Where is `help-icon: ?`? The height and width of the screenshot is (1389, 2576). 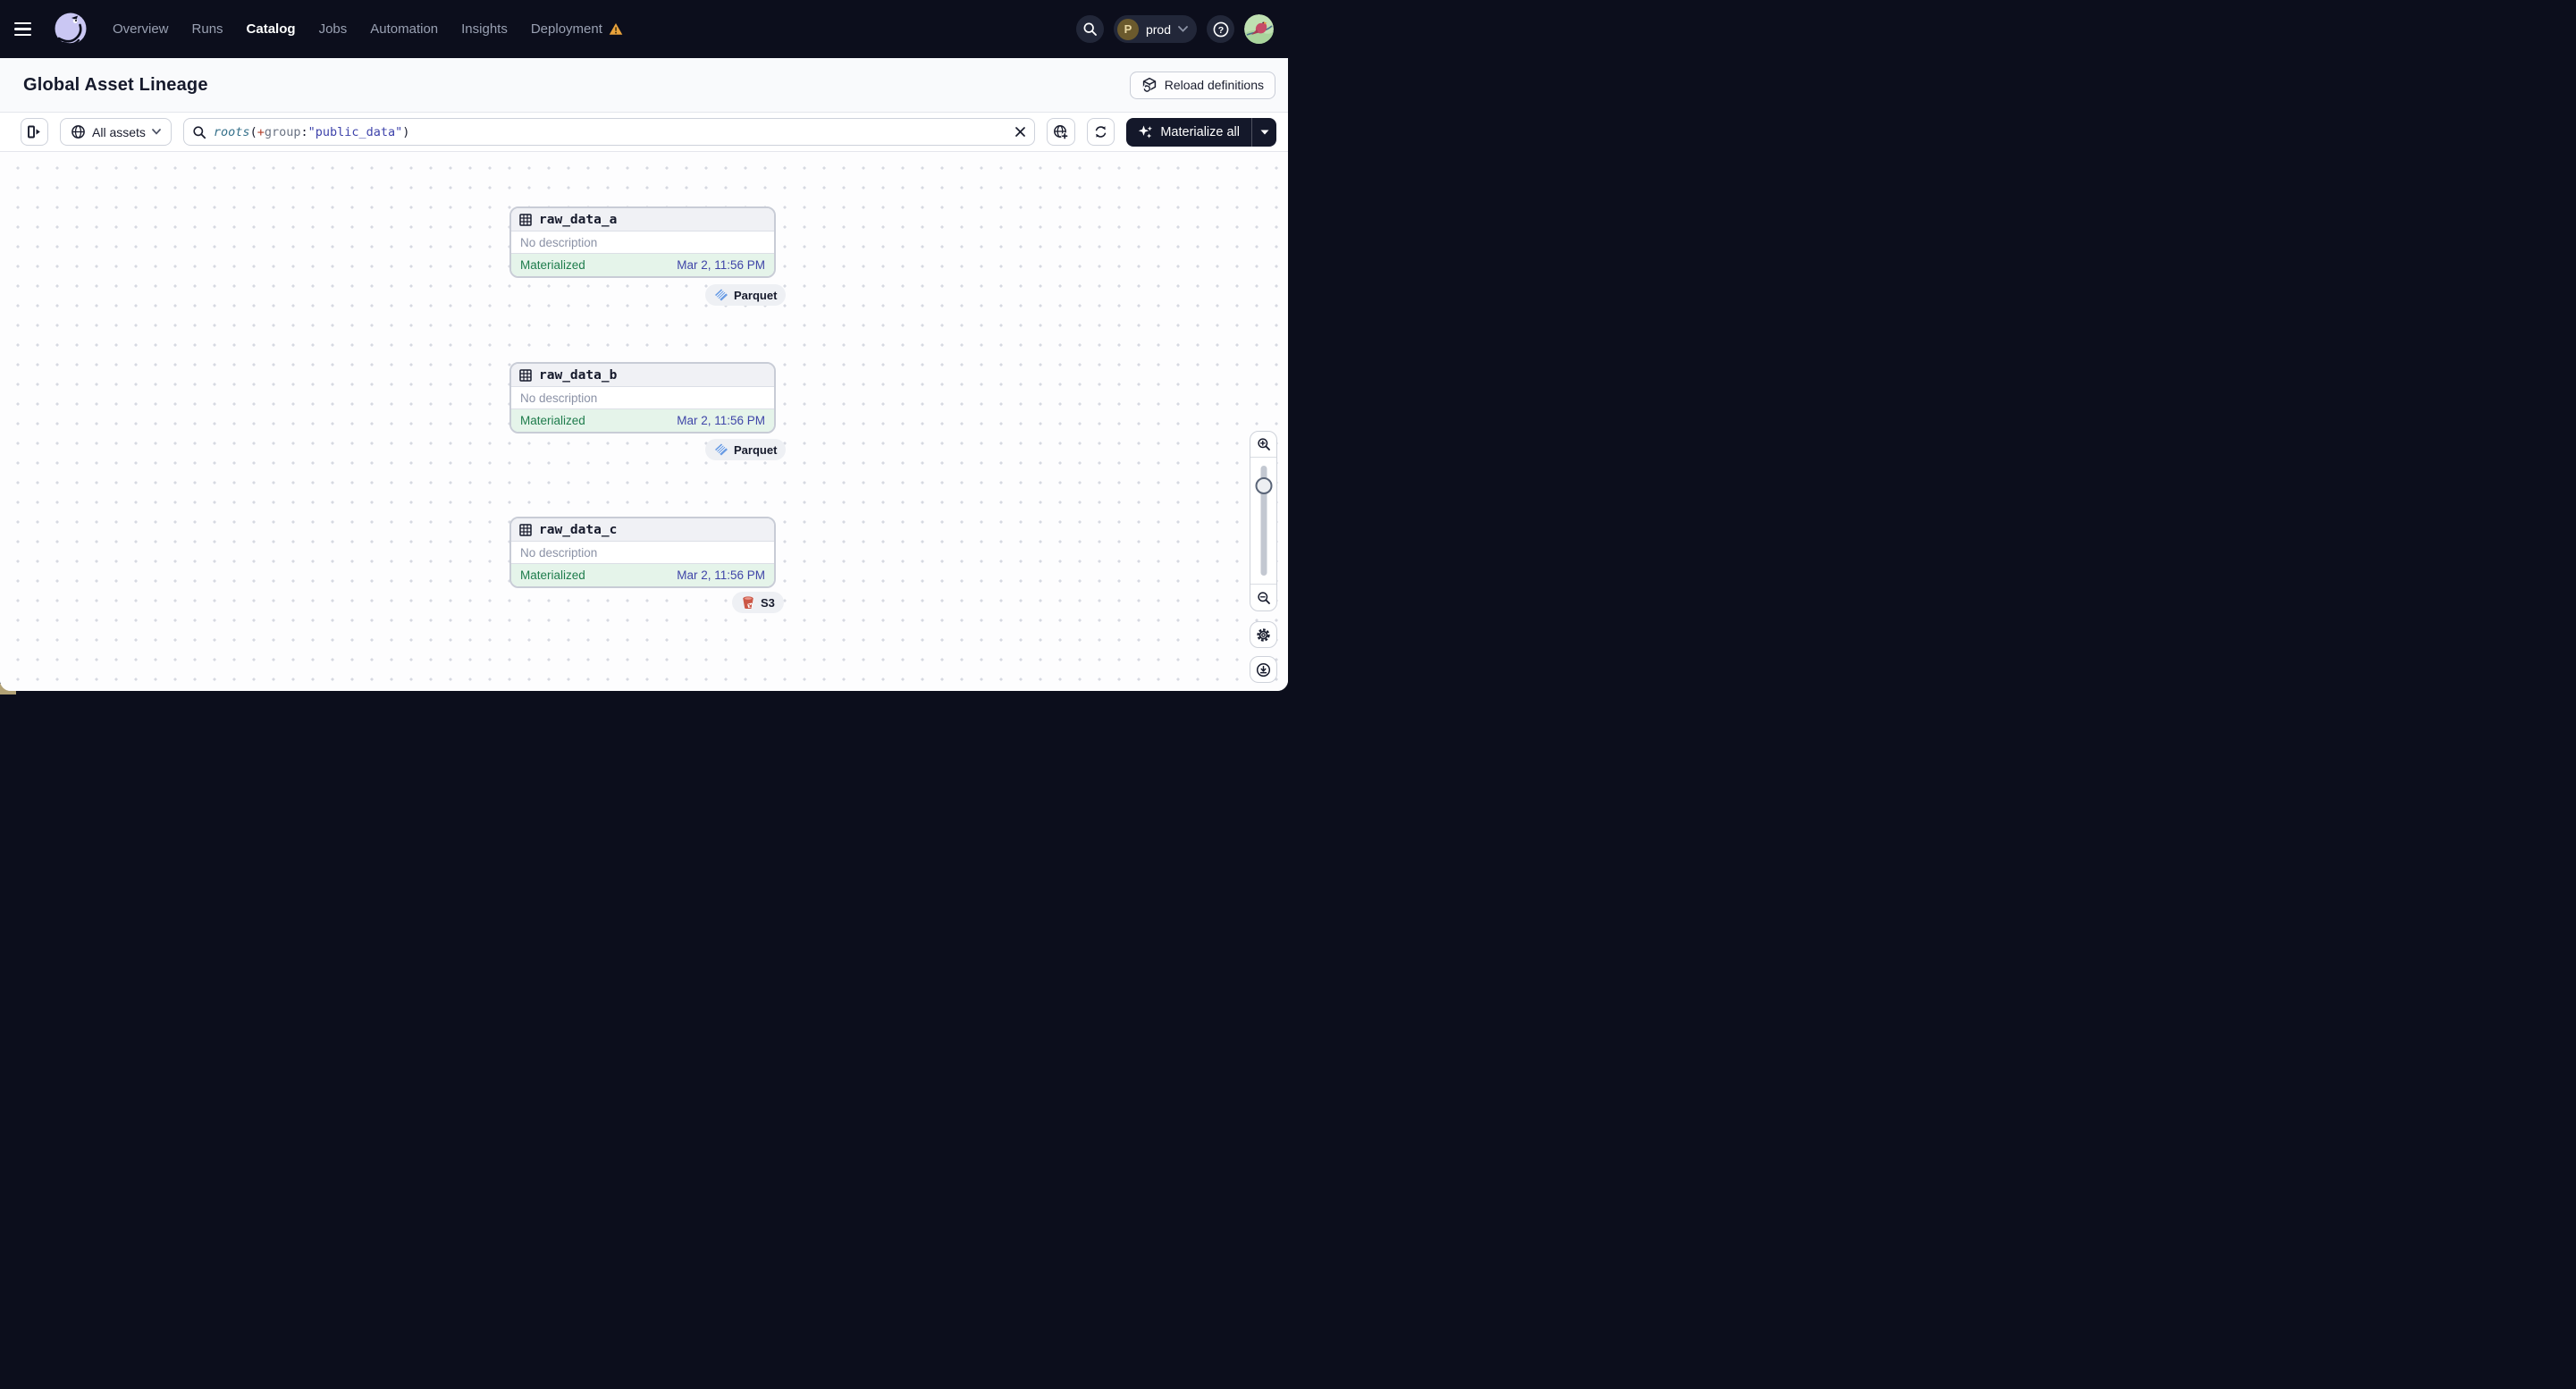
help-icon: ? is located at coordinates (1221, 29).